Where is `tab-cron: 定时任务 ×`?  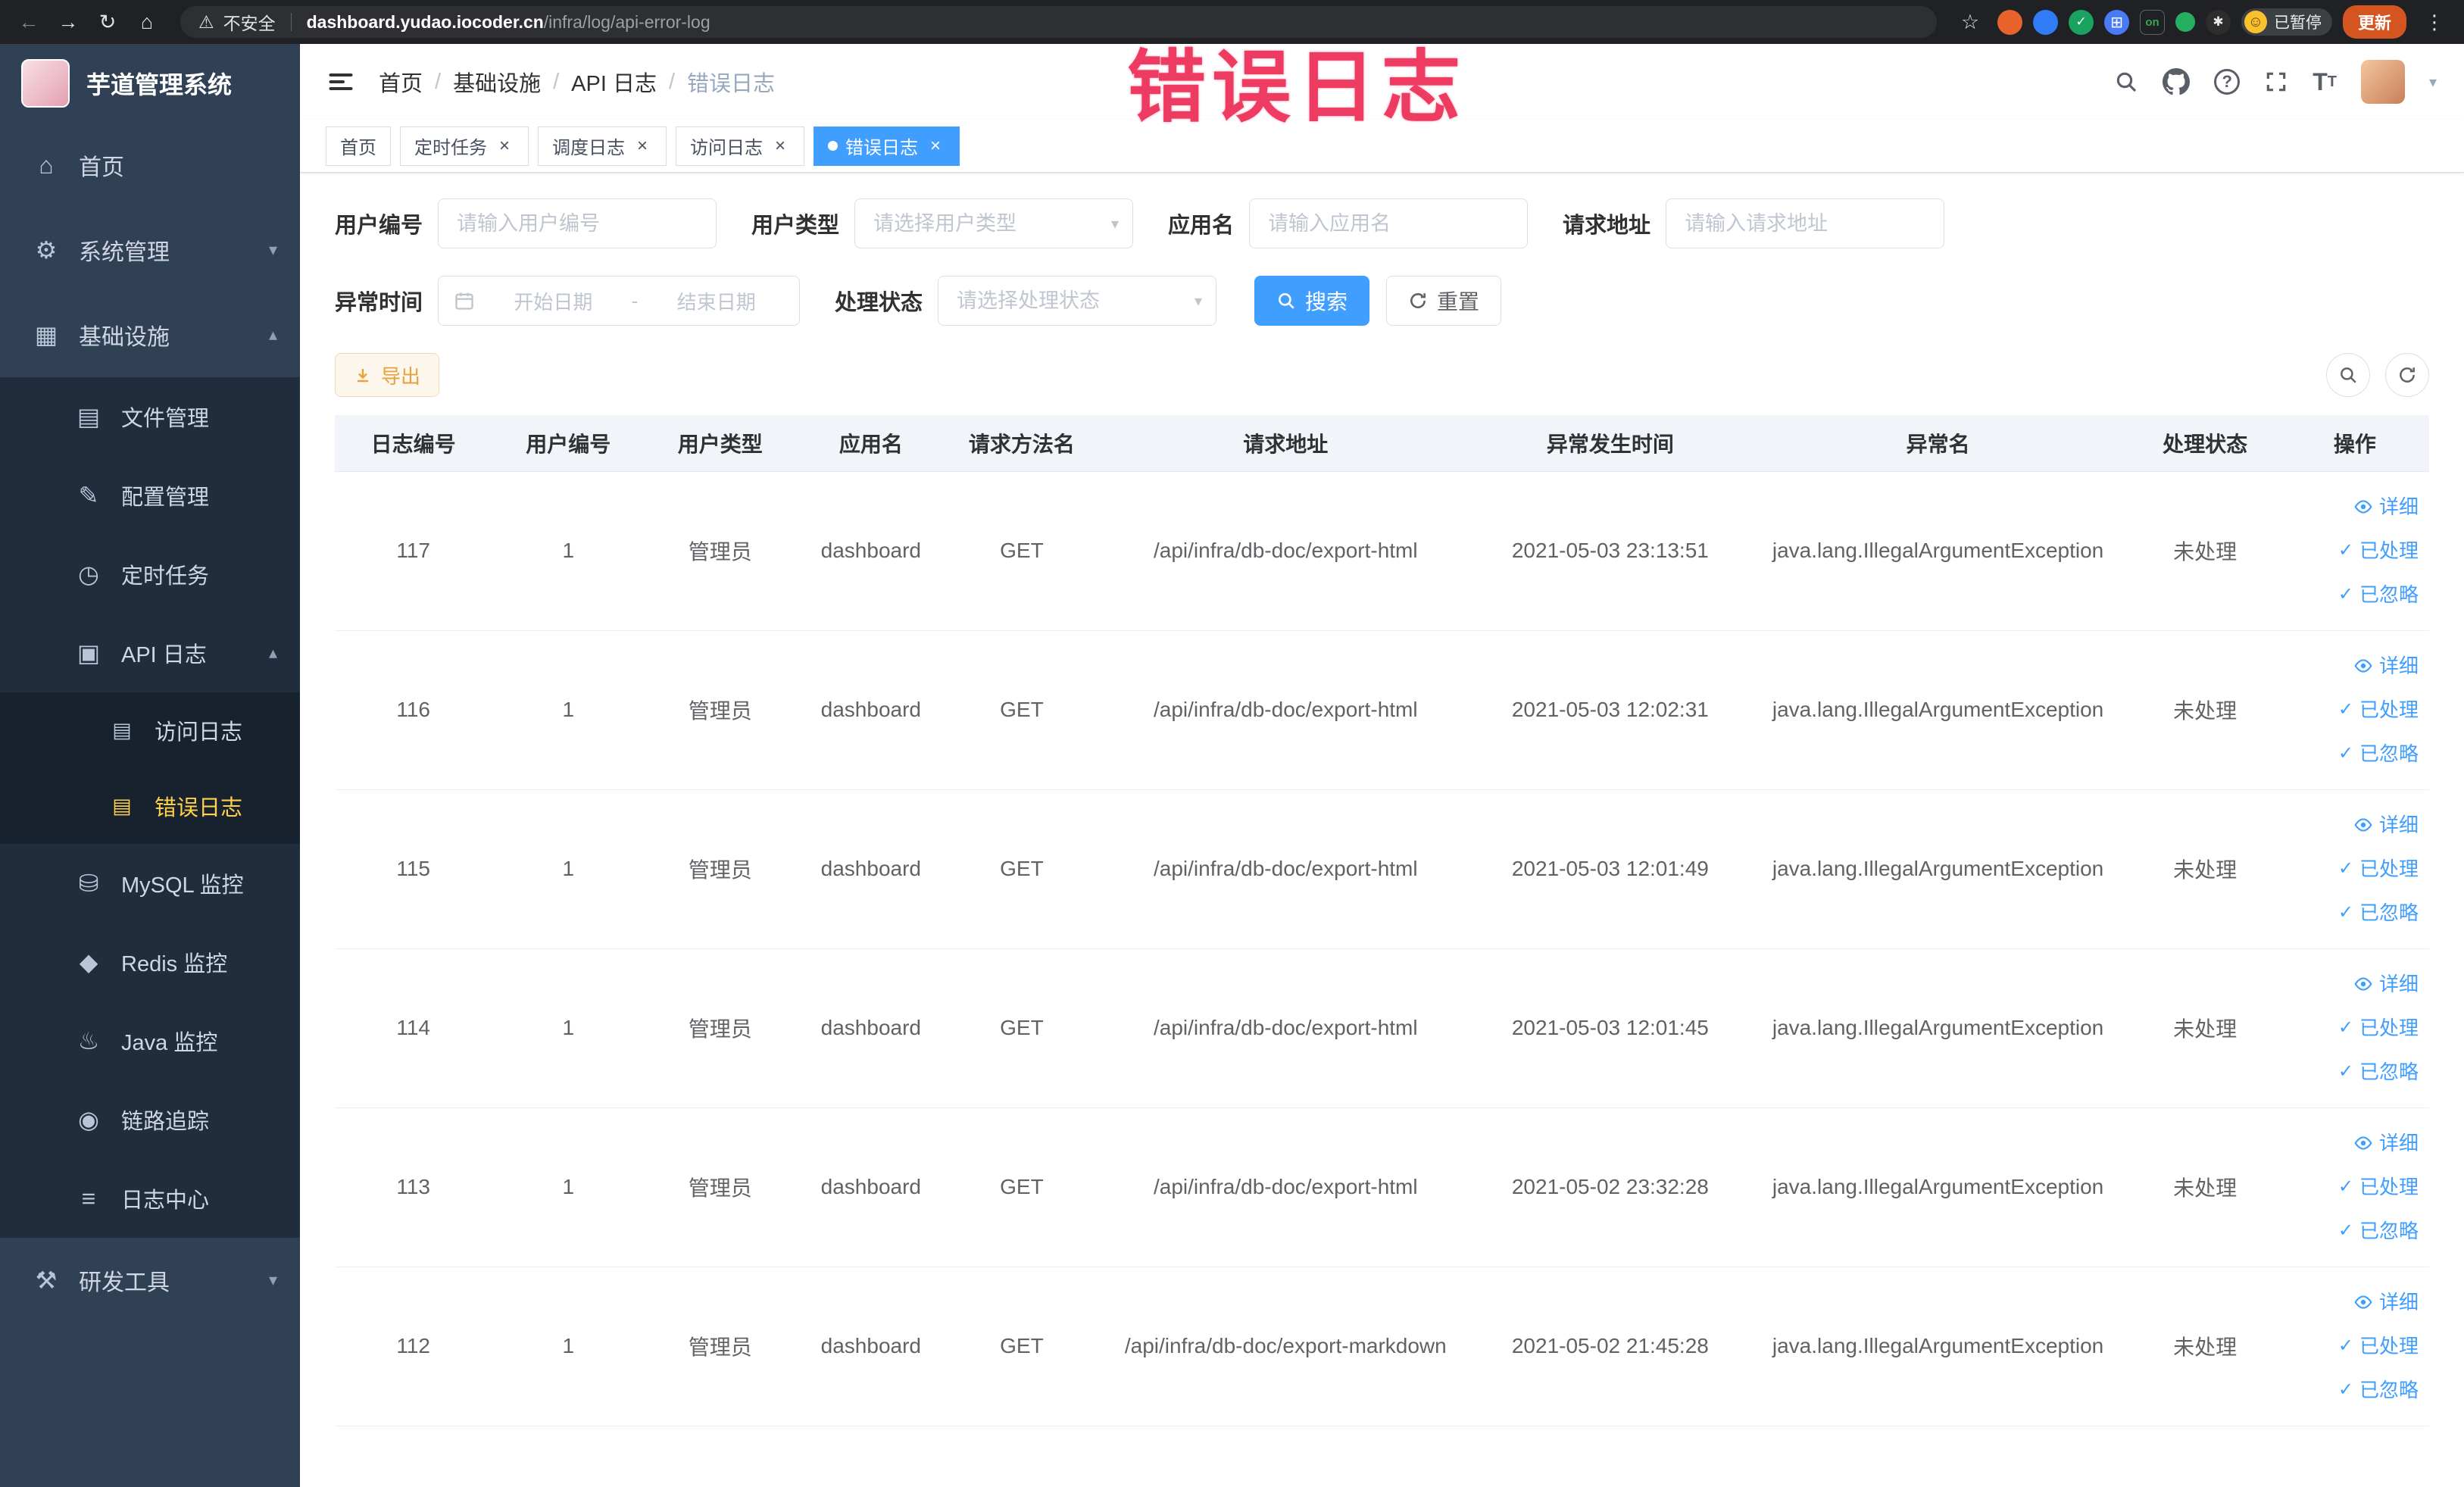 tab-cron: 定时任务 × is located at coordinates (464, 146).